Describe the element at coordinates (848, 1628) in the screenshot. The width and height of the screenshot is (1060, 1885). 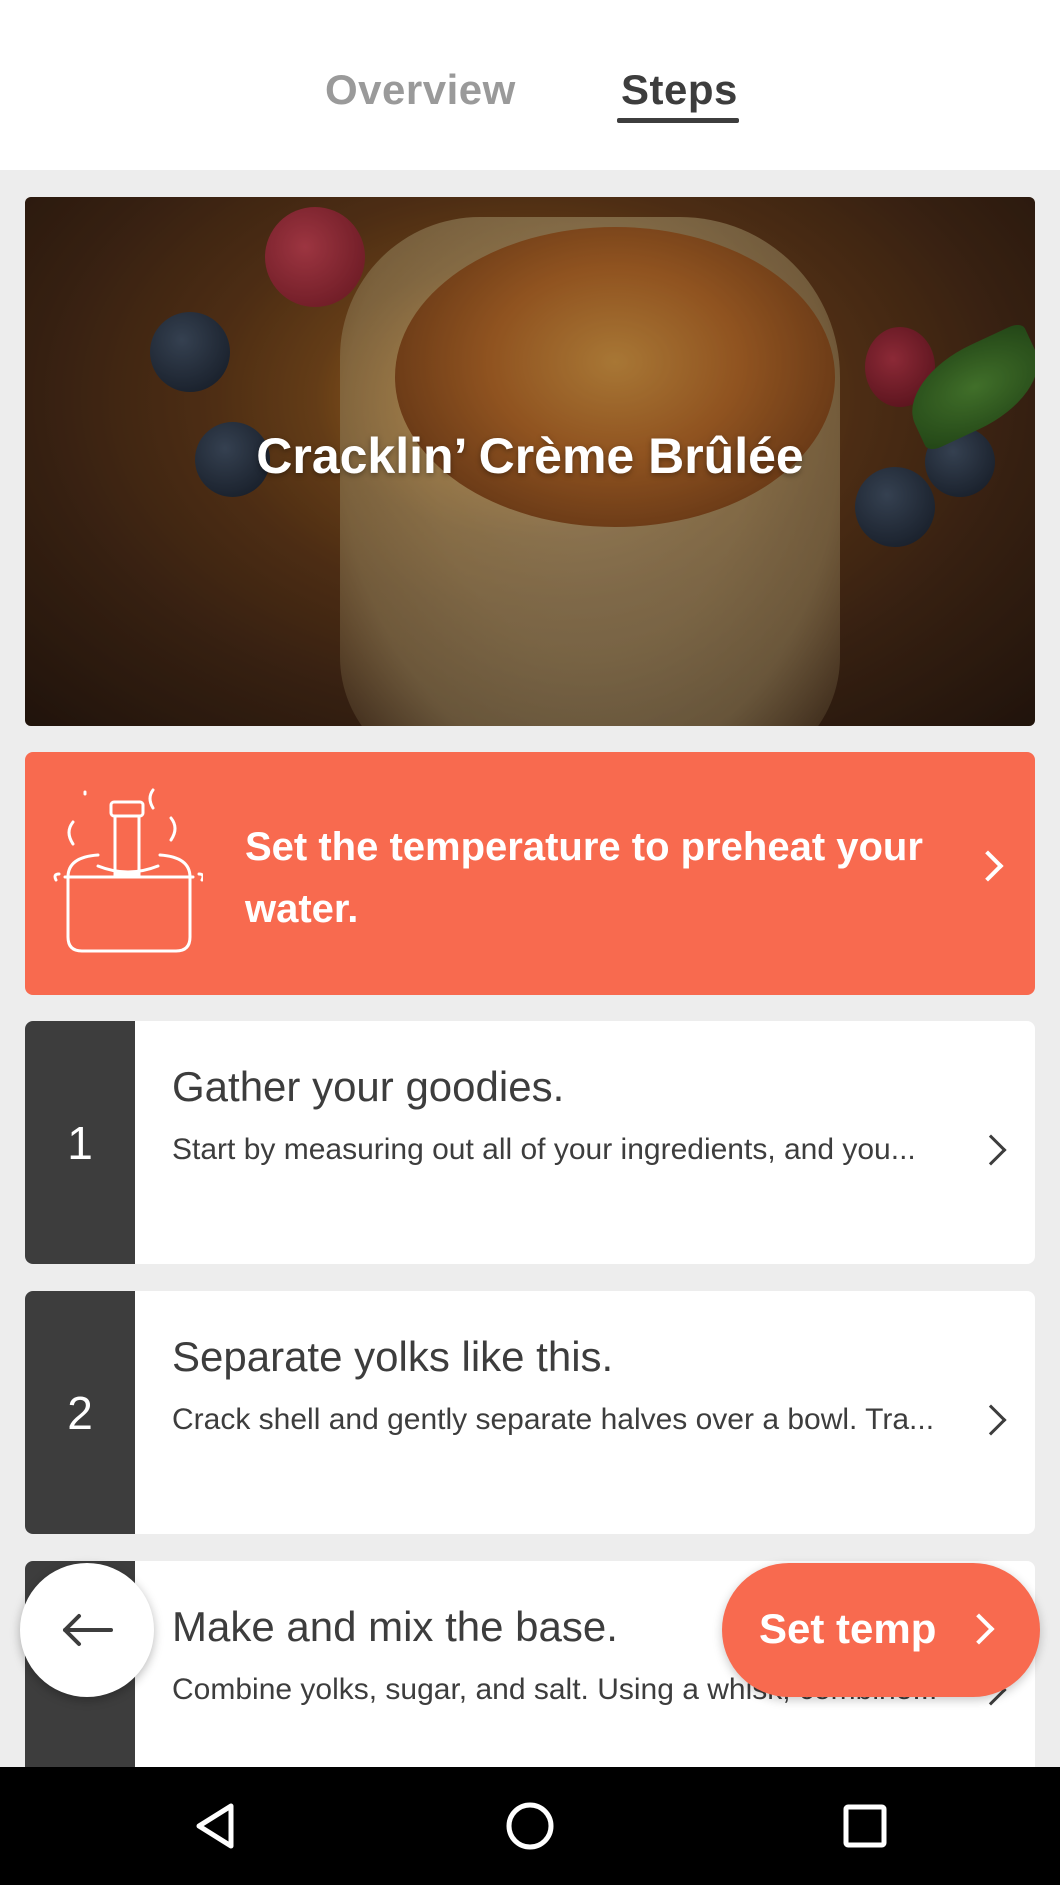
I see `set-temp-label: Set temp` at that location.